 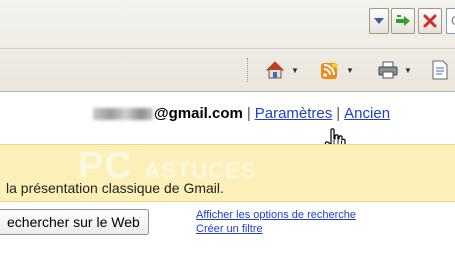 I want to click on print-dropdown-icon: ▼, so click(x=408, y=70).